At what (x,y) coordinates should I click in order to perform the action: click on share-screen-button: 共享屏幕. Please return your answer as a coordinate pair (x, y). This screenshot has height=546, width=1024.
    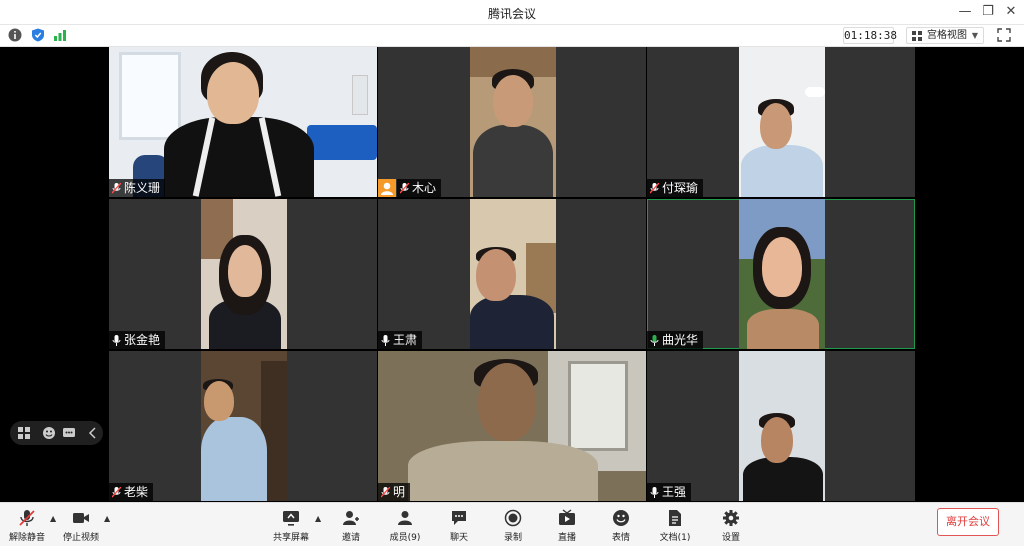
    Looking at the image, I should click on (291, 527).